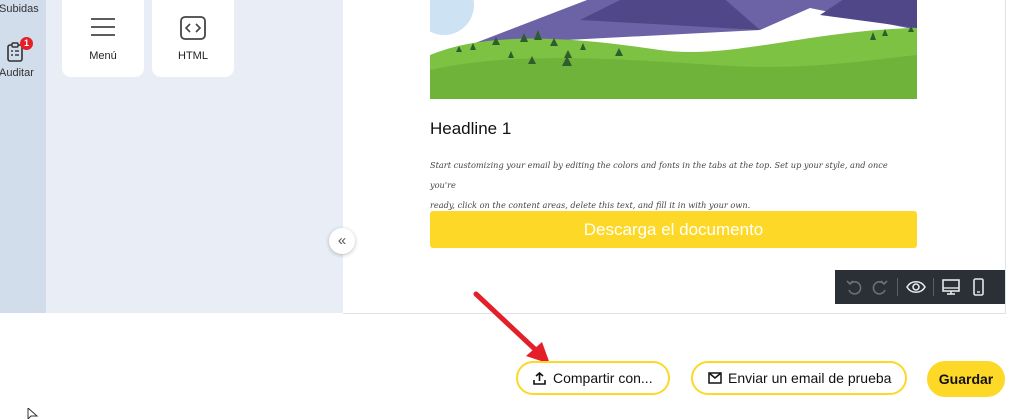  I want to click on send-test-email-button: Enviar un email de prueba, so click(799, 378).